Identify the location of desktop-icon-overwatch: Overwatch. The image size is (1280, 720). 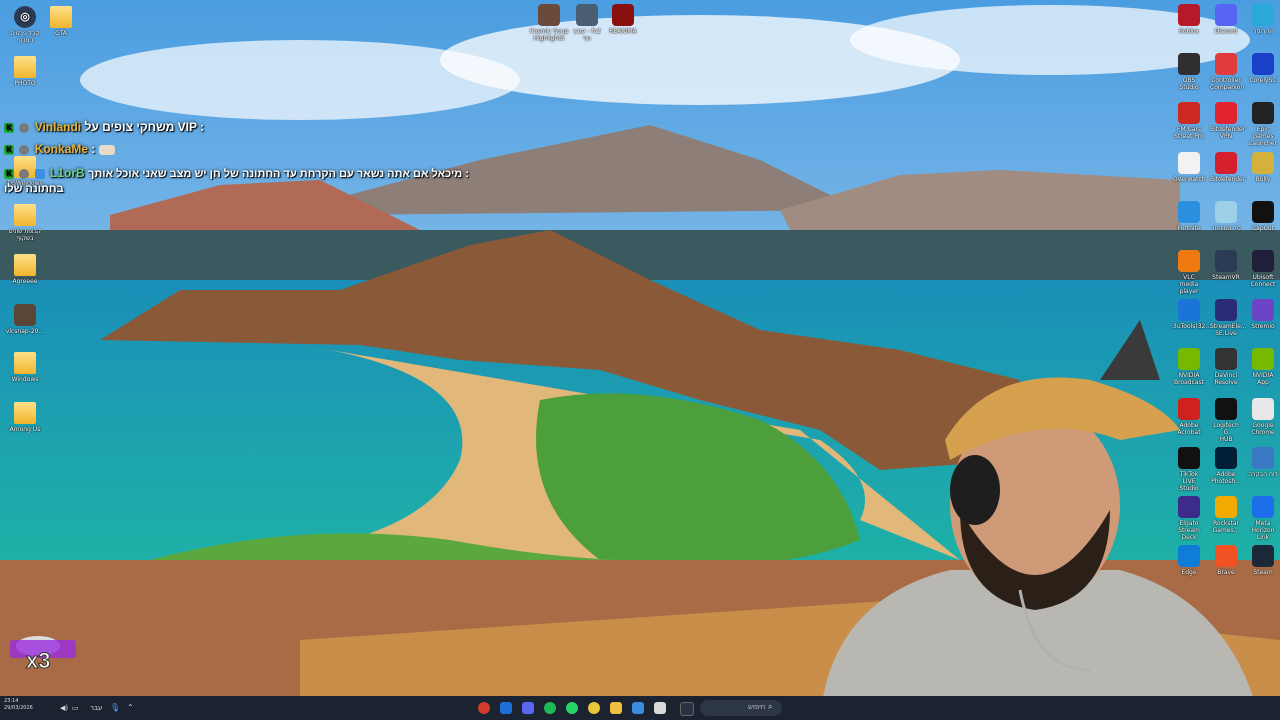
(1189, 167).